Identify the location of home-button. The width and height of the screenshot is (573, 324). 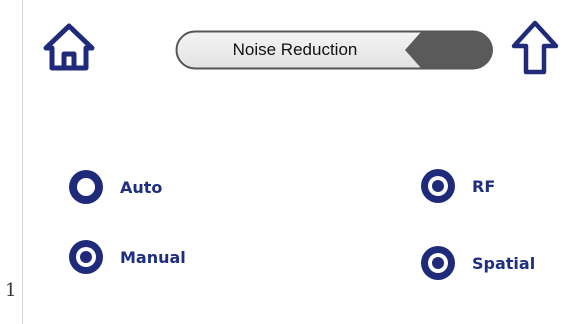
(69, 47).